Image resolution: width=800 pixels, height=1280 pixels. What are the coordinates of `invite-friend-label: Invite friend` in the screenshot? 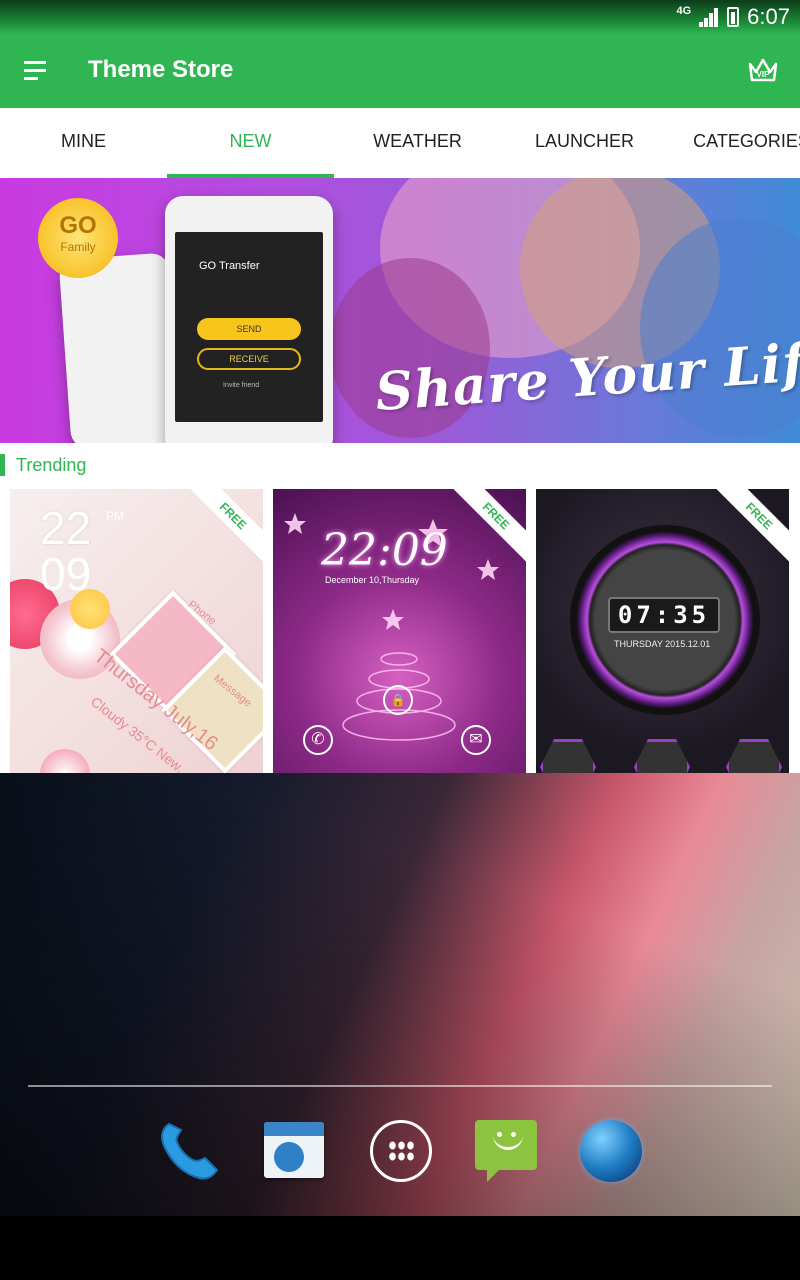 It's located at (241, 385).